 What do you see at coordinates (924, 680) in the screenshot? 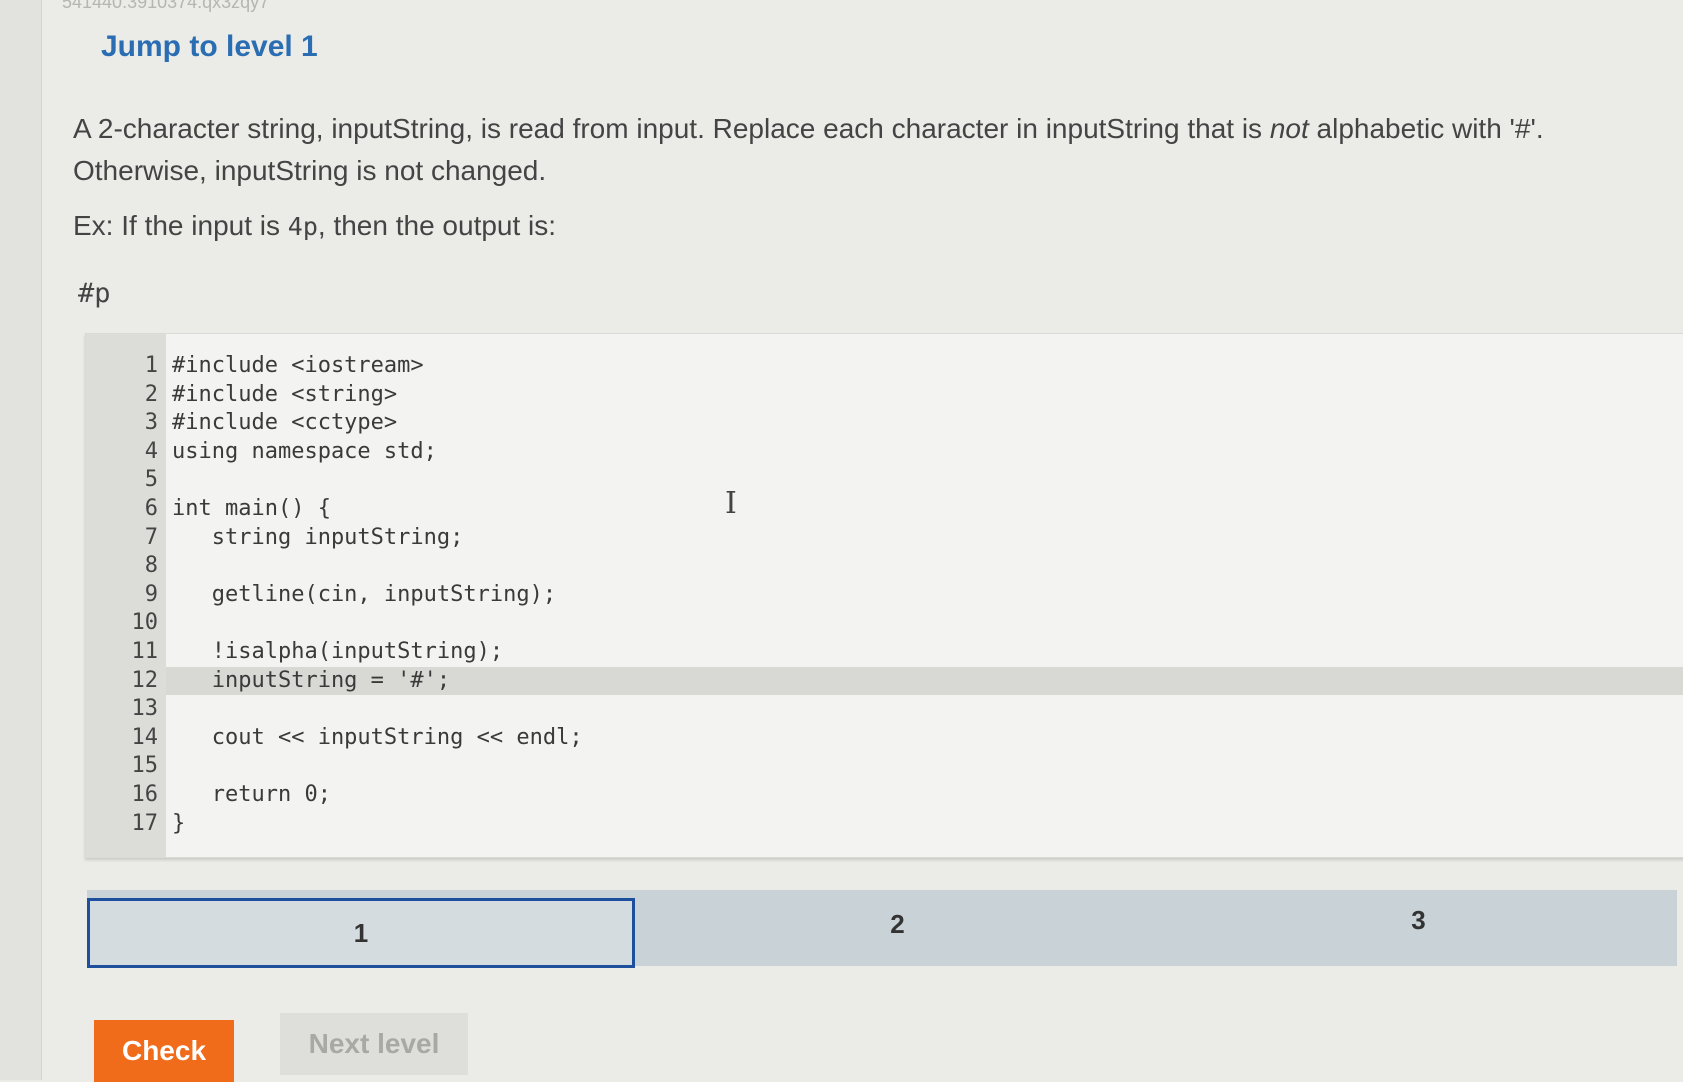
I see `code-text: inputString = '#';` at bounding box center [924, 680].